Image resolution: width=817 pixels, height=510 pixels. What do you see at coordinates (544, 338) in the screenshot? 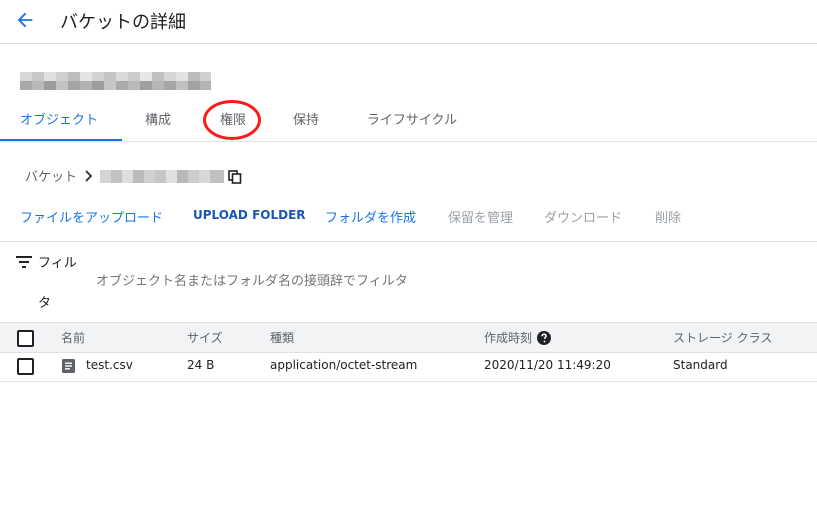
I see `help-icon` at bounding box center [544, 338].